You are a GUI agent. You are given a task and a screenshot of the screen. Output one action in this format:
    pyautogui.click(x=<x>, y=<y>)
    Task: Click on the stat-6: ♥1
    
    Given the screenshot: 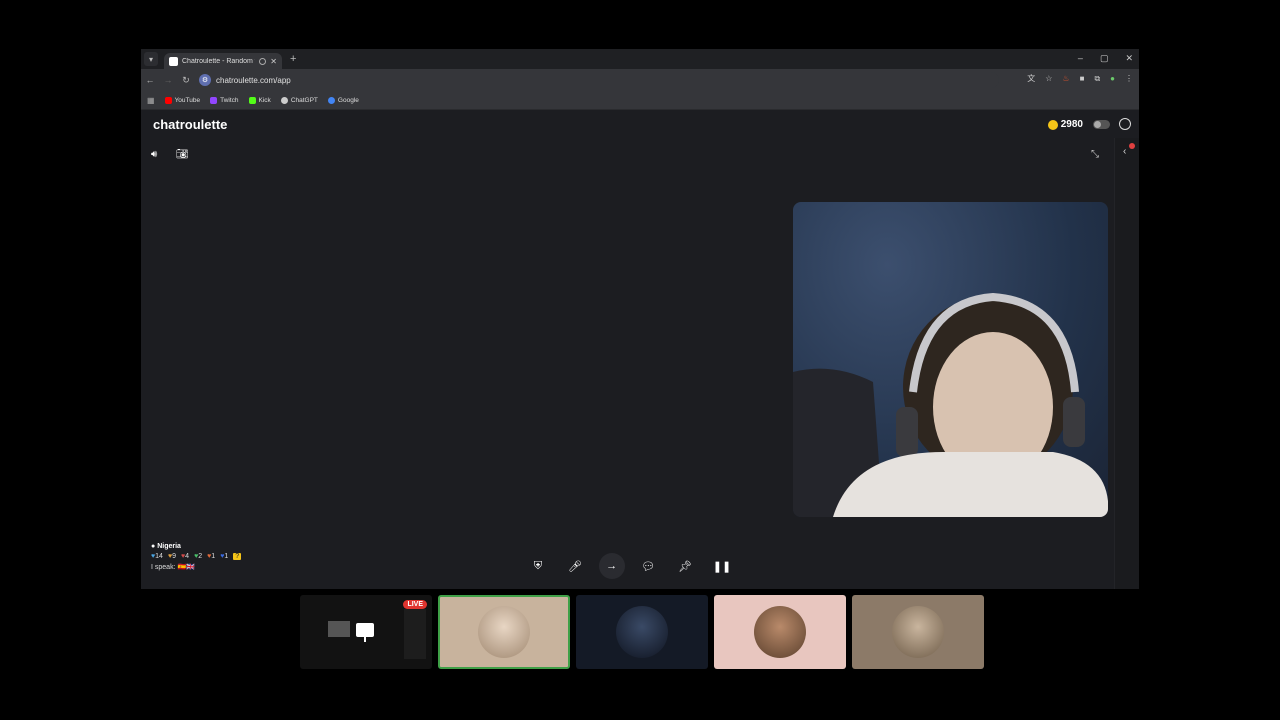 What is the action you would take?
    pyautogui.click(x=224, y=556)
    